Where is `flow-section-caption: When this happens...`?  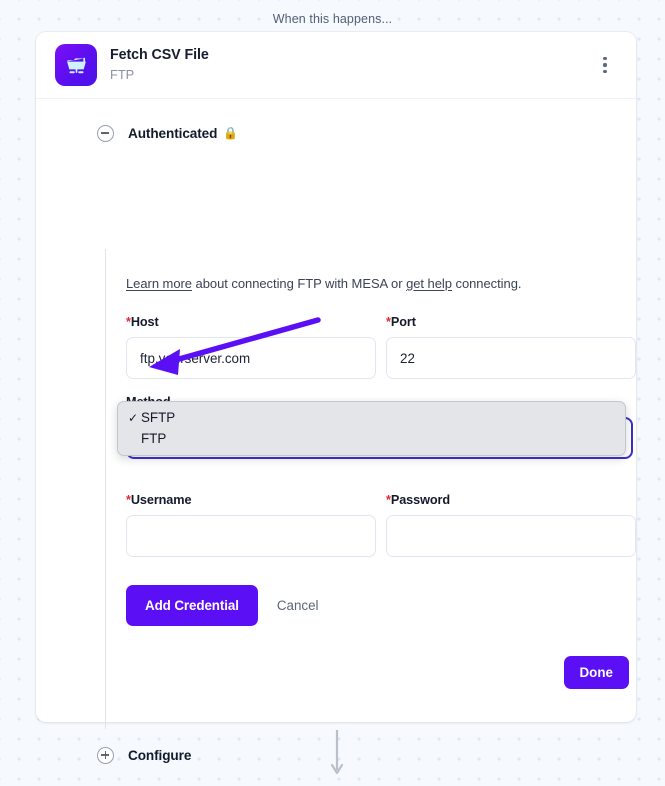 flow-section-caption: When this happens... is located at coordinates (332, 19).